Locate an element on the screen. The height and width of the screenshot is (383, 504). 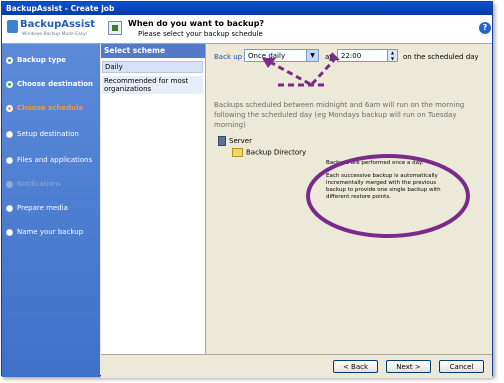
step-label: Choose schedule is located at coordinates (50, 108).